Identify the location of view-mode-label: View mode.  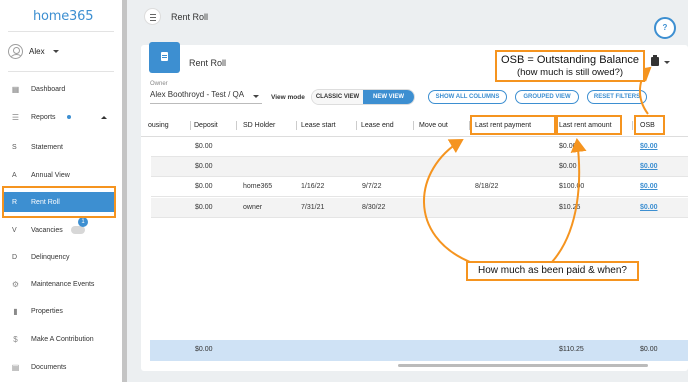
(288, 97).